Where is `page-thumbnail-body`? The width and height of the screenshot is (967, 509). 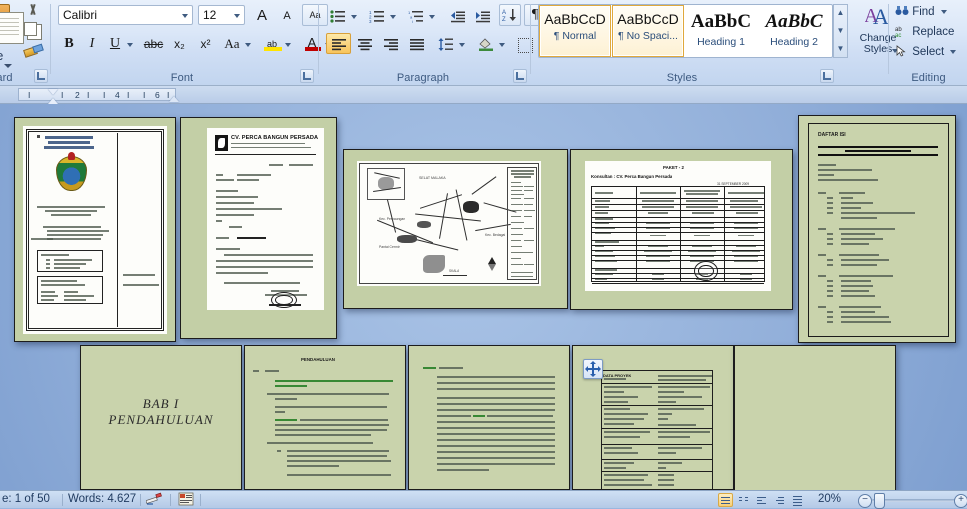
page-thumbnail-body is located at coordinates (489, 417).